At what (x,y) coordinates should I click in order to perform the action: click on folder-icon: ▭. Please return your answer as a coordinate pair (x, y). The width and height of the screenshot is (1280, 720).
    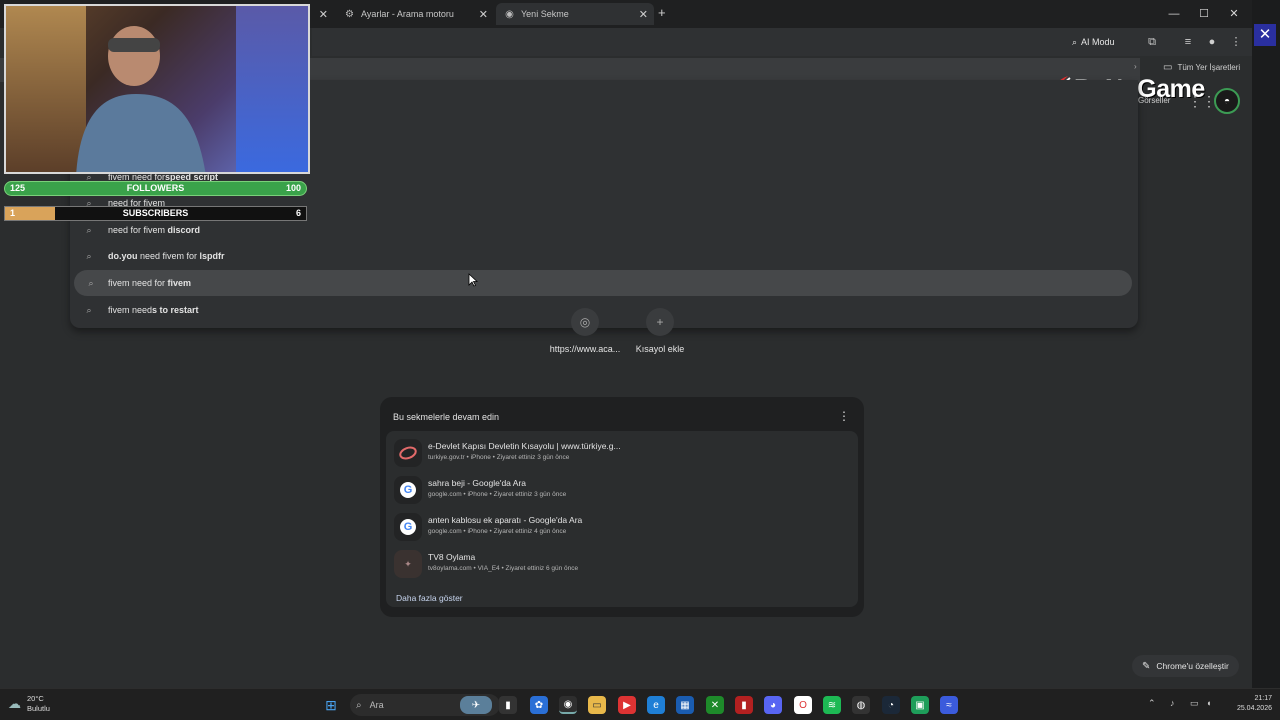
    Looking at the image, I should click on (1168, 67).